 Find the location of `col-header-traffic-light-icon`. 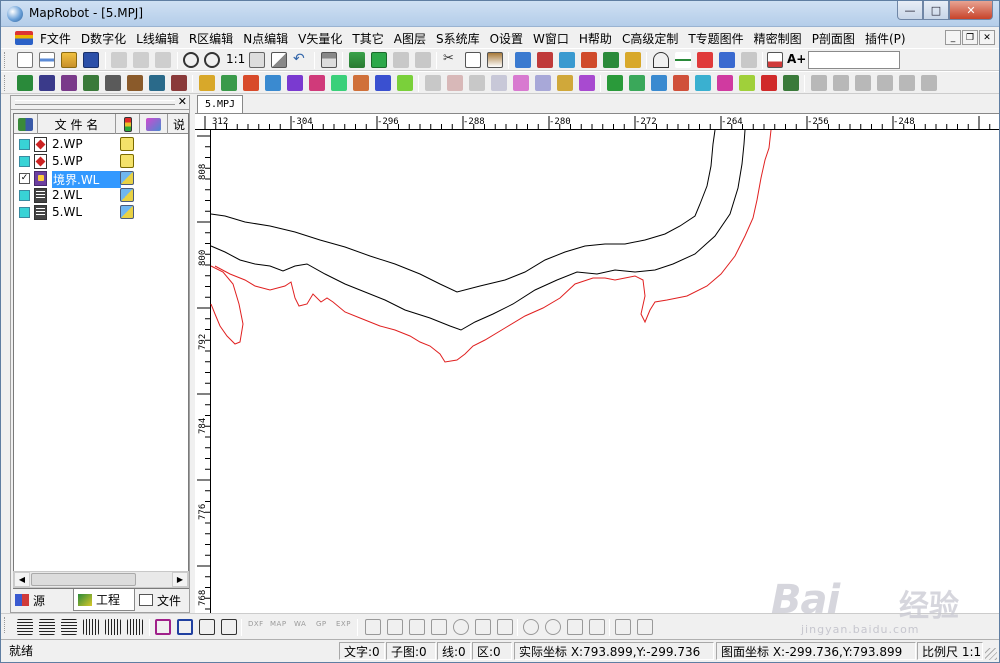

col-header-traffic-light-icon is located at coordinates (128, 124).